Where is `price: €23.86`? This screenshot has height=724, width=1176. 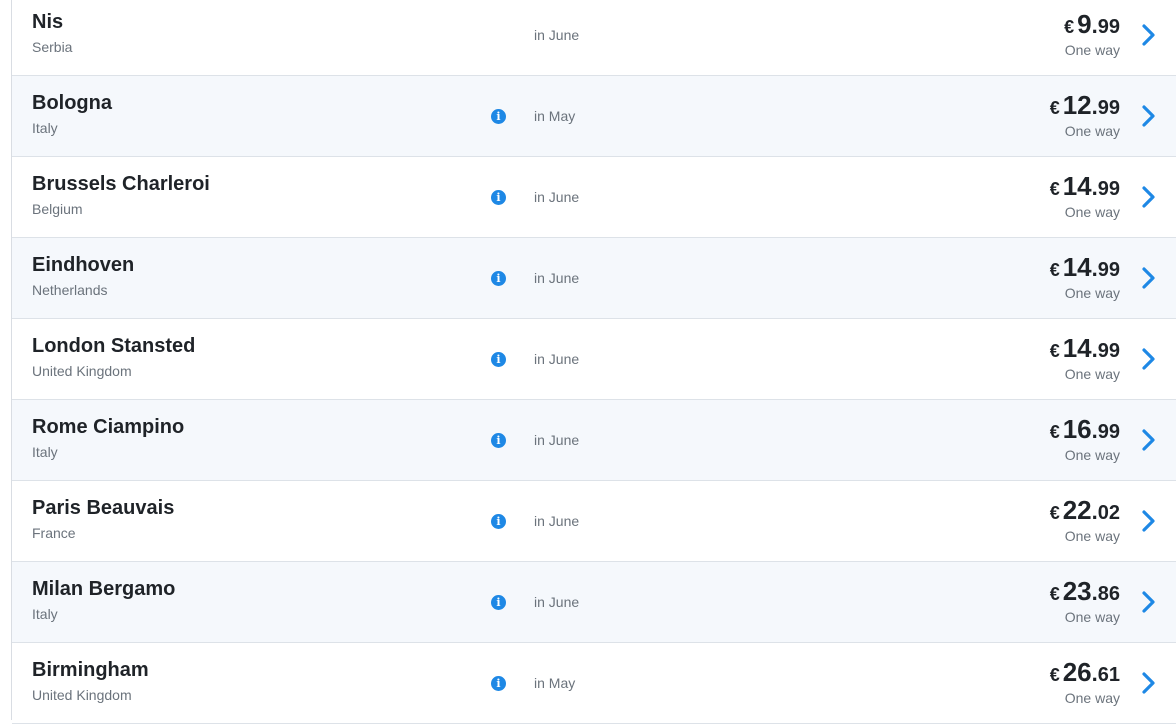
price: €23.86 is located at coordinates (1084, 591).